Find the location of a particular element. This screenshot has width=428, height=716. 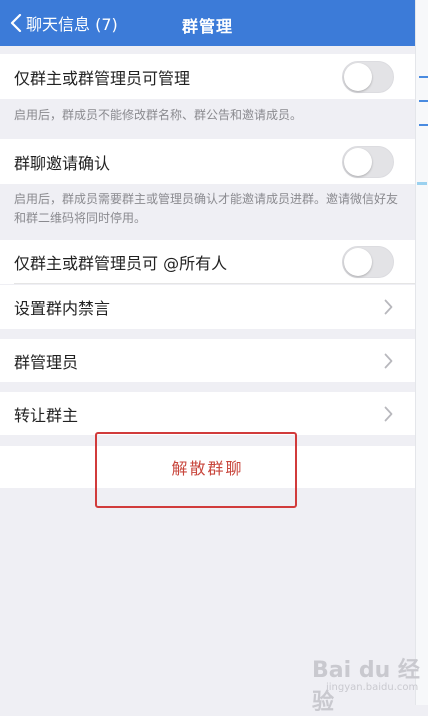

setting-transfer-owner: 转让群主 is located at coordinates (207, 413).